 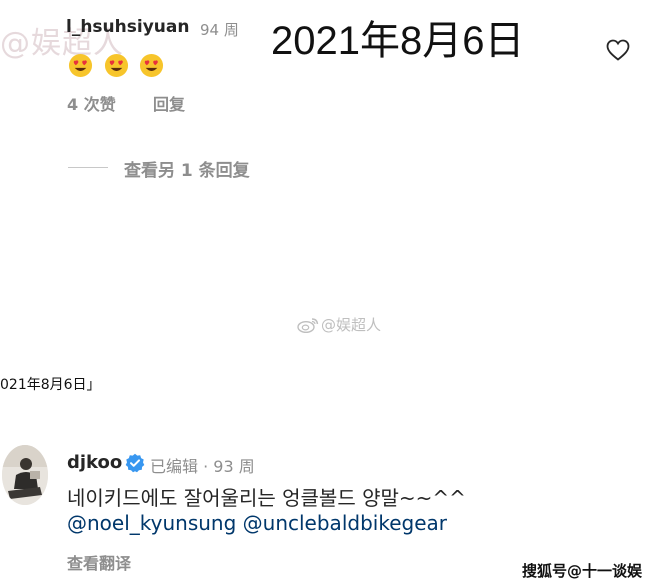 I want to click on comment1-username: l_hsuhsiyuan, so click(x=127, y=27).